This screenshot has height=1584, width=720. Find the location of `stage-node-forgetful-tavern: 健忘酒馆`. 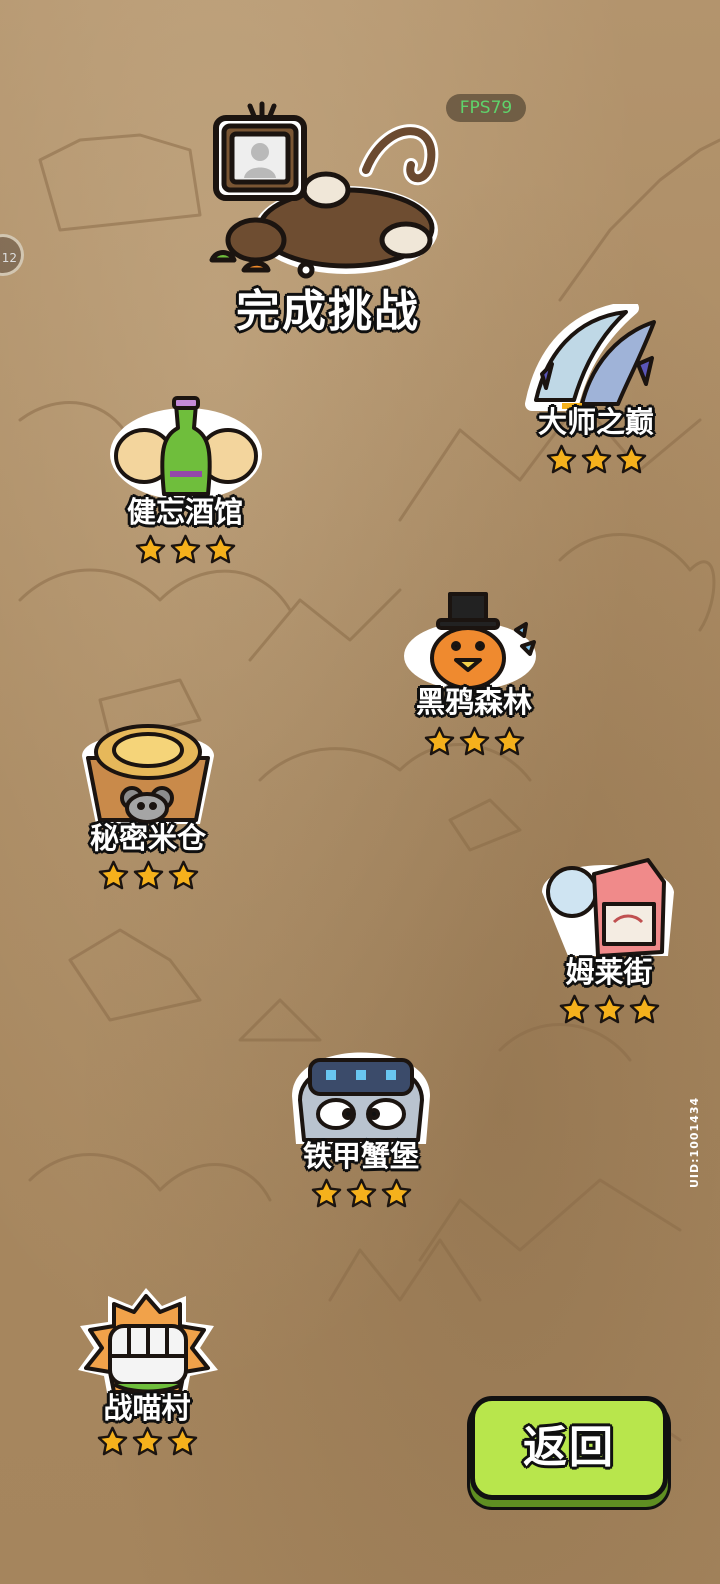

stage-node-forgetful-tavern: 健忘酒馆 is located at coordinates (185, 482).